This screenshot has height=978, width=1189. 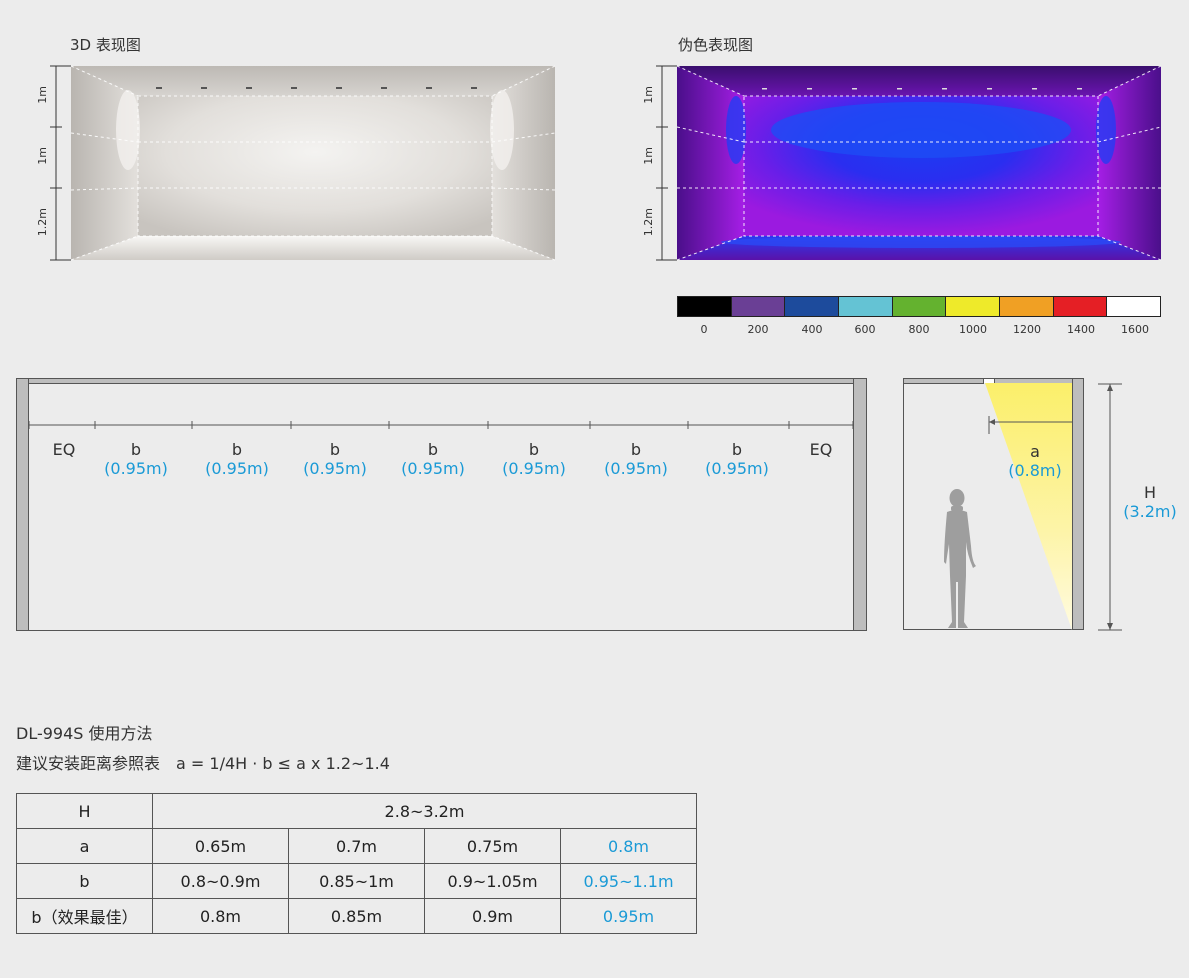 I want to click on table-head-cell: H, so click(x=84, y=811).